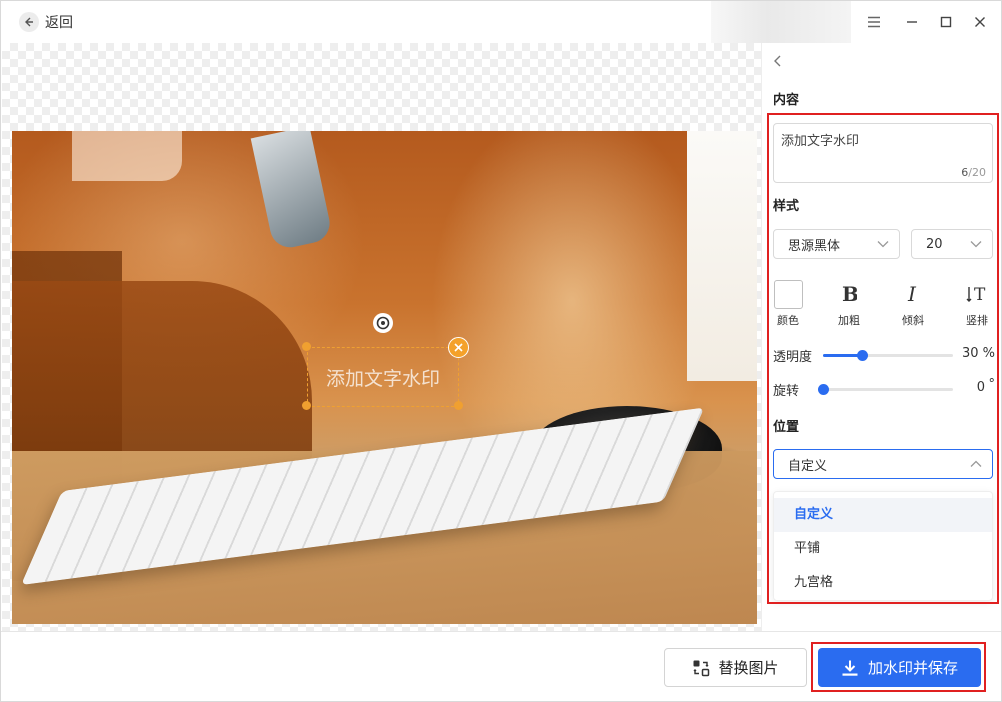  I want to click on vertical-text-tool: T 竖排, so click(977, 303).